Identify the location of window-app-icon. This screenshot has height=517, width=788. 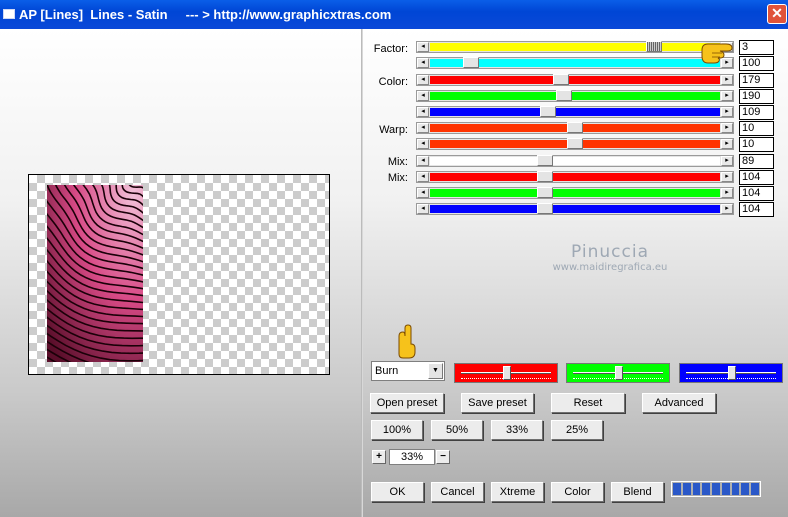
(9, 14).